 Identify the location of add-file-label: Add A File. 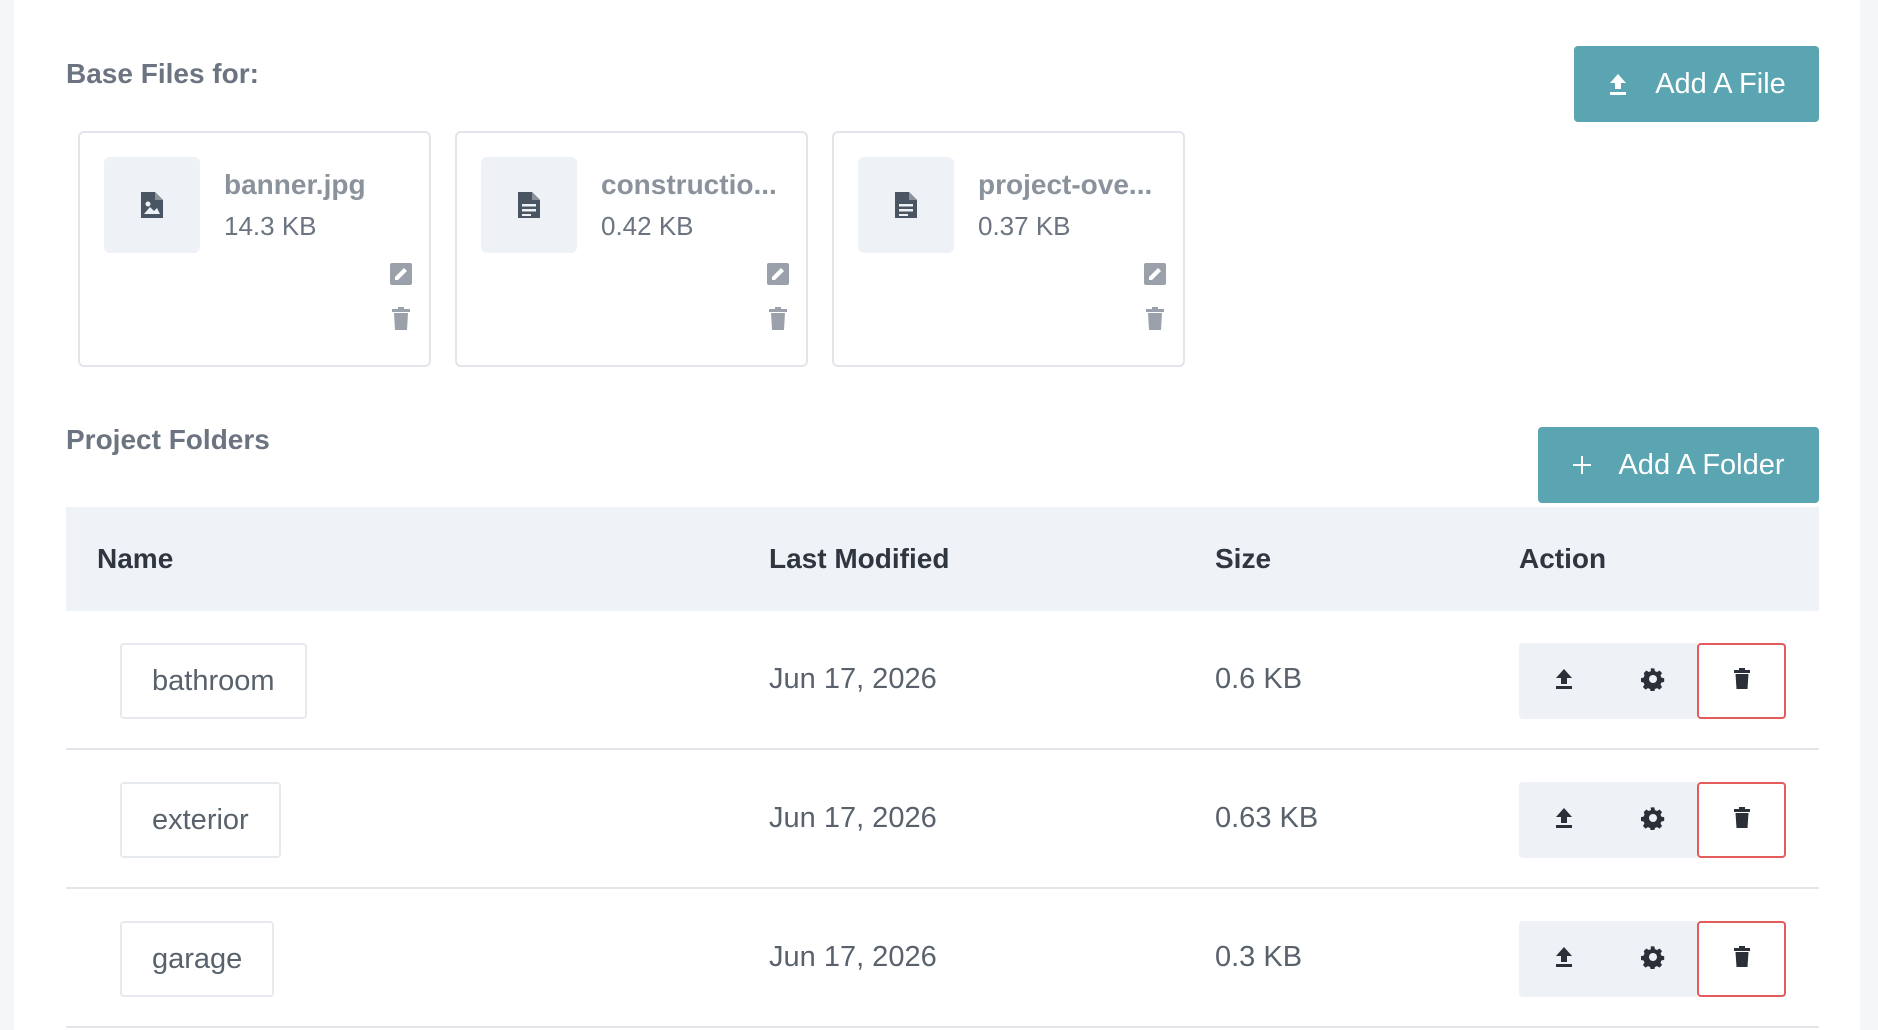
(1720, 83).